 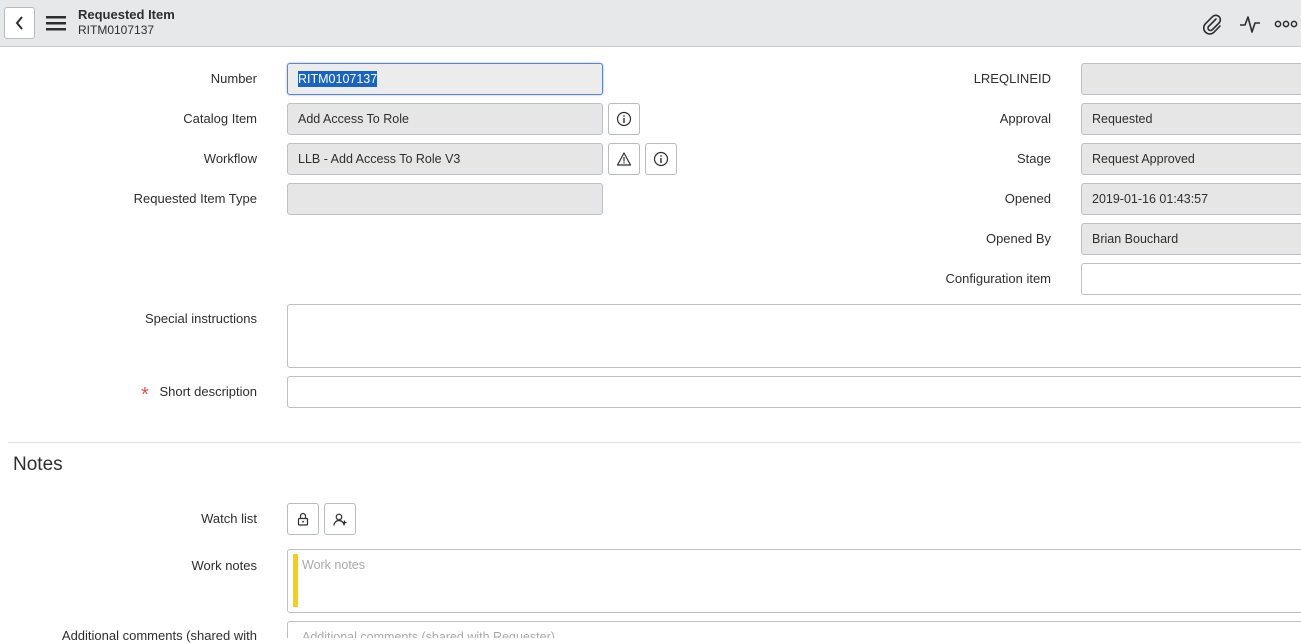 I want to click on opened-by-label: Opened By, so click(x=1018, y=238).